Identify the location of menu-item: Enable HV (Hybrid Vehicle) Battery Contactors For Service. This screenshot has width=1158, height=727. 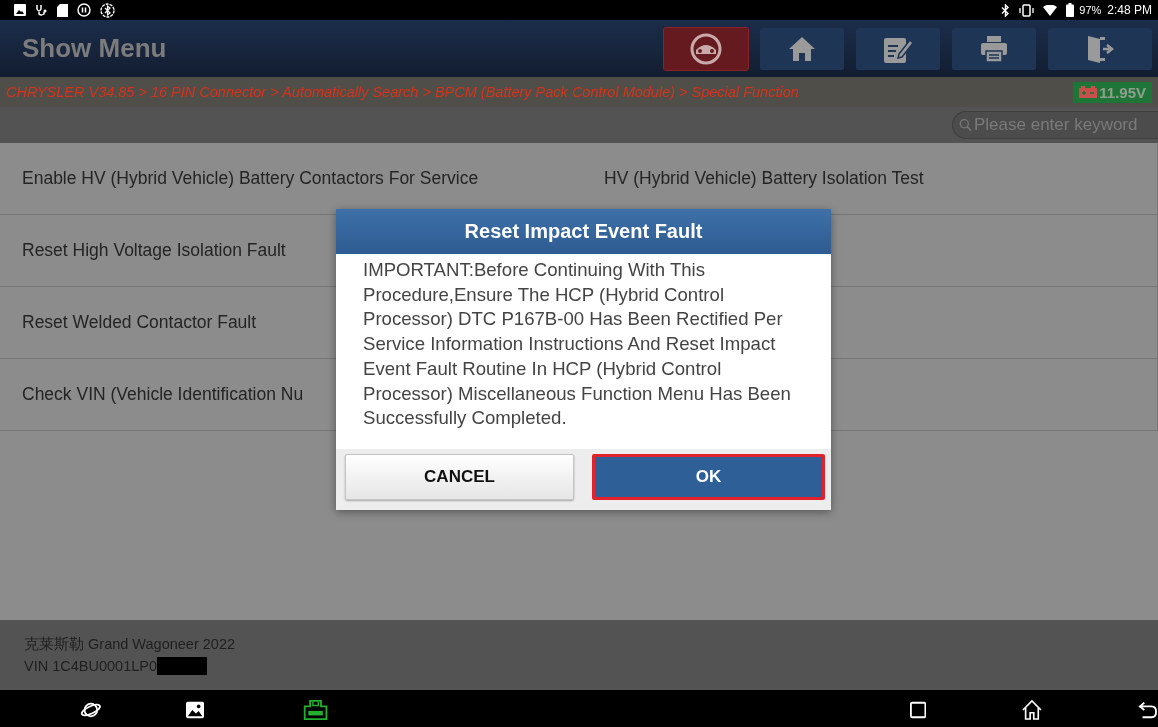
(250, 178).